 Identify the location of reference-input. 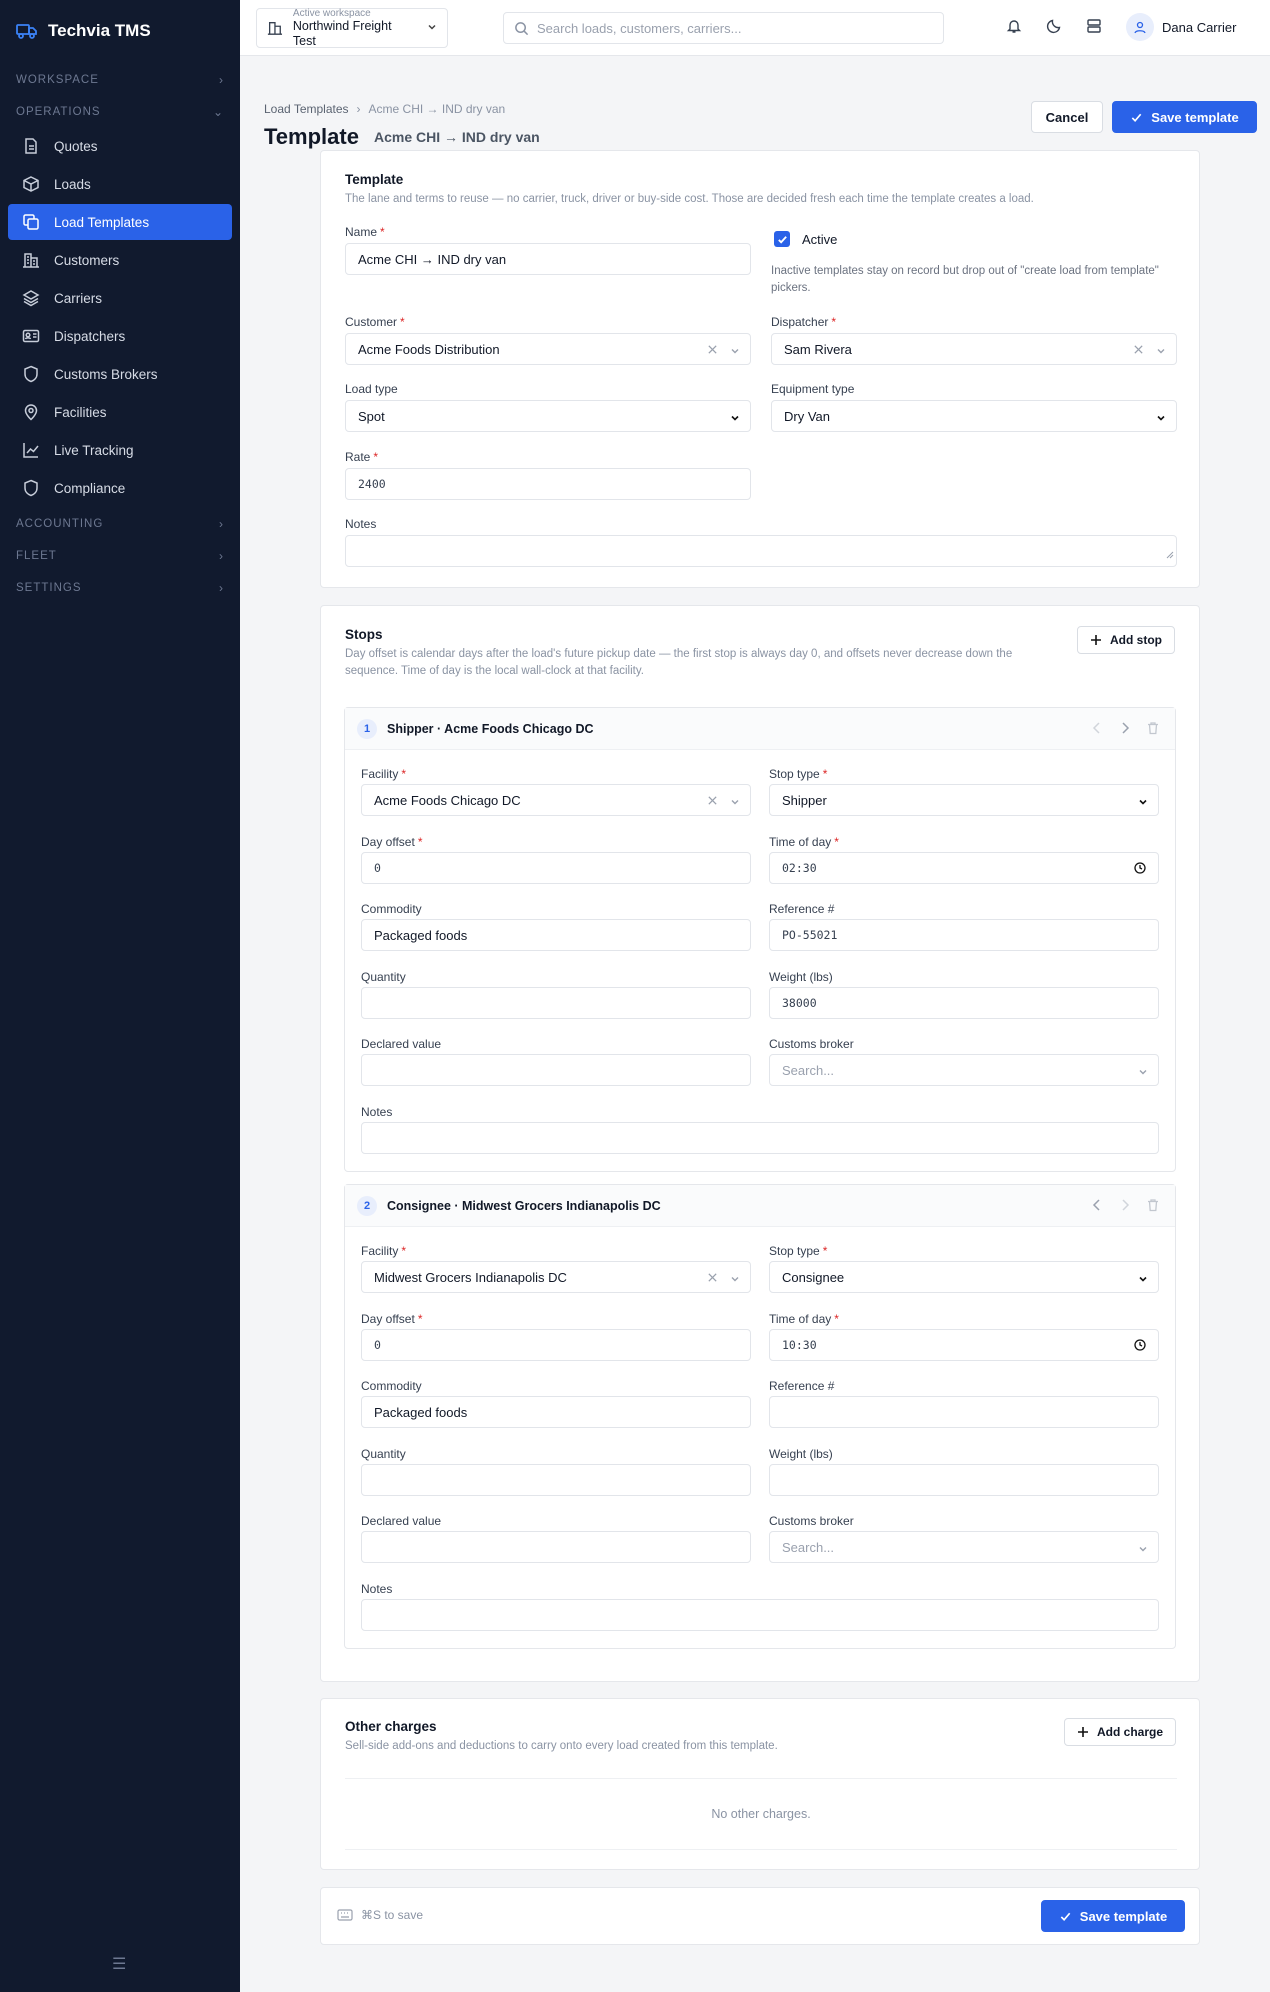
(964, 1412).